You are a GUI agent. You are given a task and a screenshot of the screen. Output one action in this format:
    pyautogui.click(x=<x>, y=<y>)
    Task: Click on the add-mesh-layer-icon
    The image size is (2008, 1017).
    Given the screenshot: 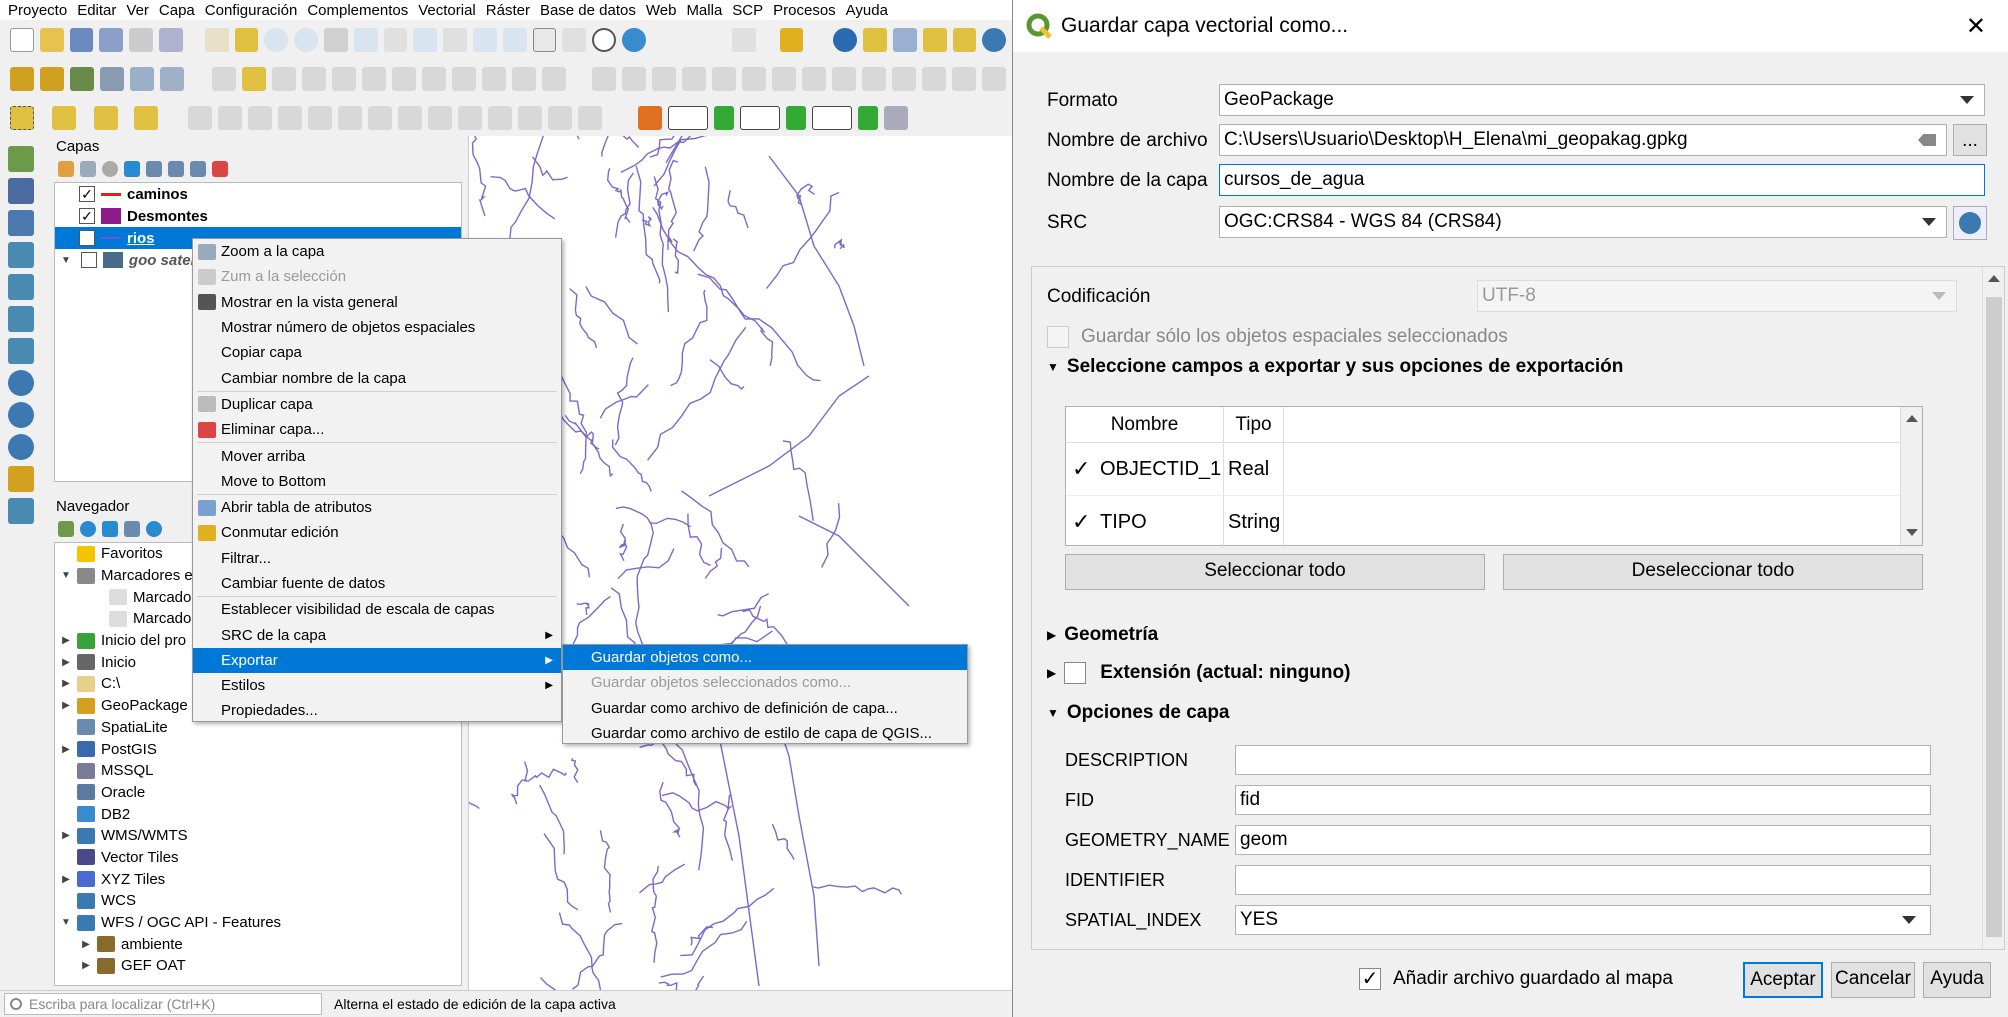 What is the action you would take?
    pyautogui.click(x=21, y=223)
    